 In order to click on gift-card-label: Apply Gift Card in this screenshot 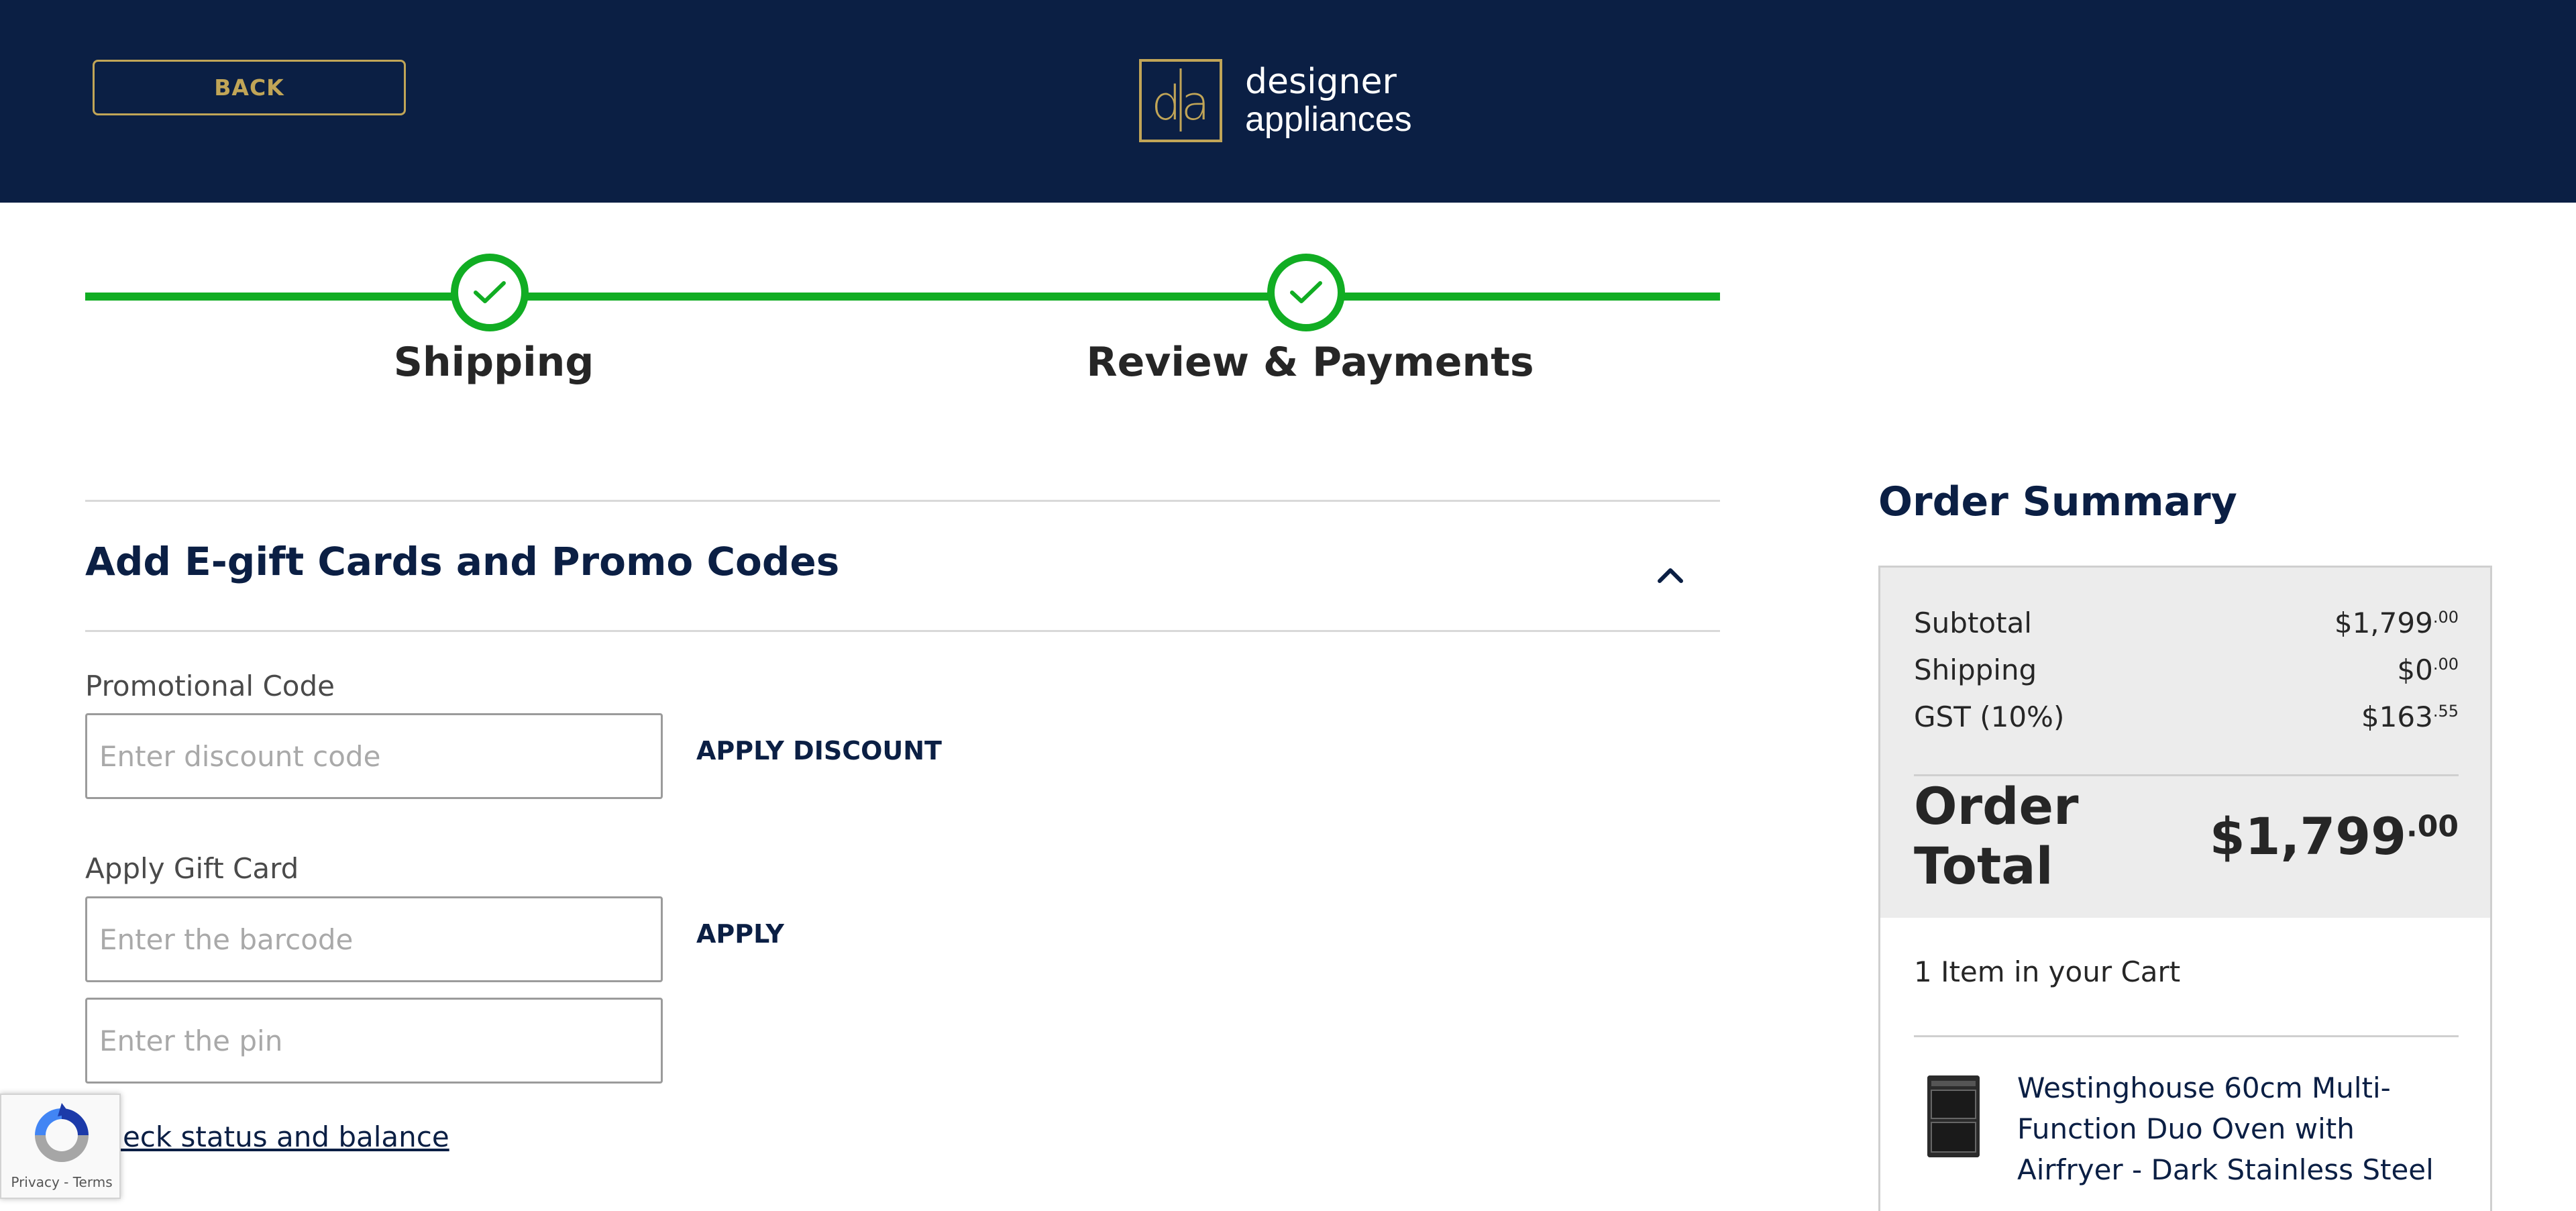, I will do `click(192, 868)`.